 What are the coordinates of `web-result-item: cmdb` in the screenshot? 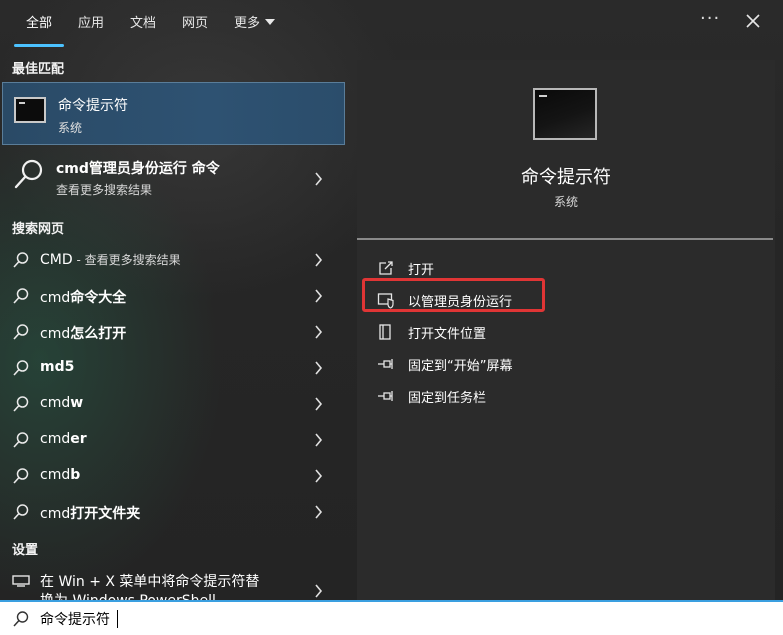 It's located at (172, 476).